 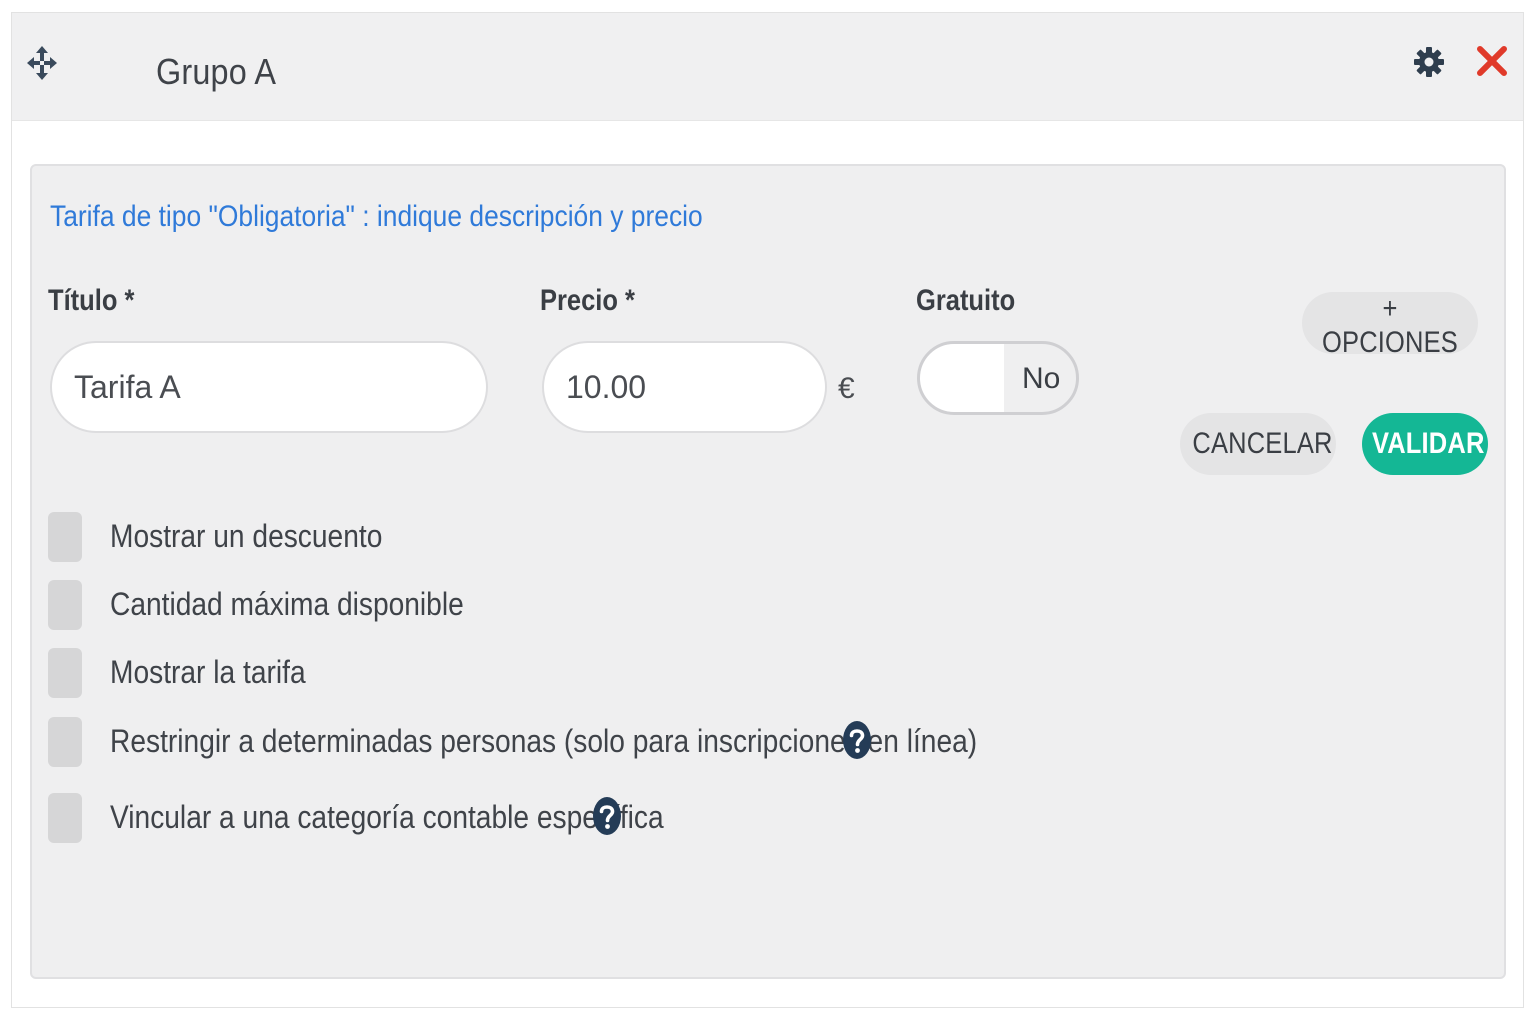 What do you see at coordinates (42, 63) in the screenshot?
I see `move-icon` at bounding box center [42, 63].